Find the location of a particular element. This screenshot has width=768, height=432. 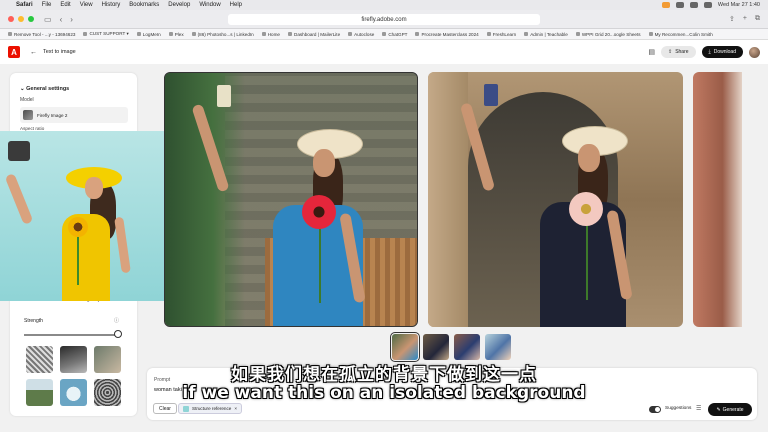

structure-reference-preview is located at coordinates (94, 216).